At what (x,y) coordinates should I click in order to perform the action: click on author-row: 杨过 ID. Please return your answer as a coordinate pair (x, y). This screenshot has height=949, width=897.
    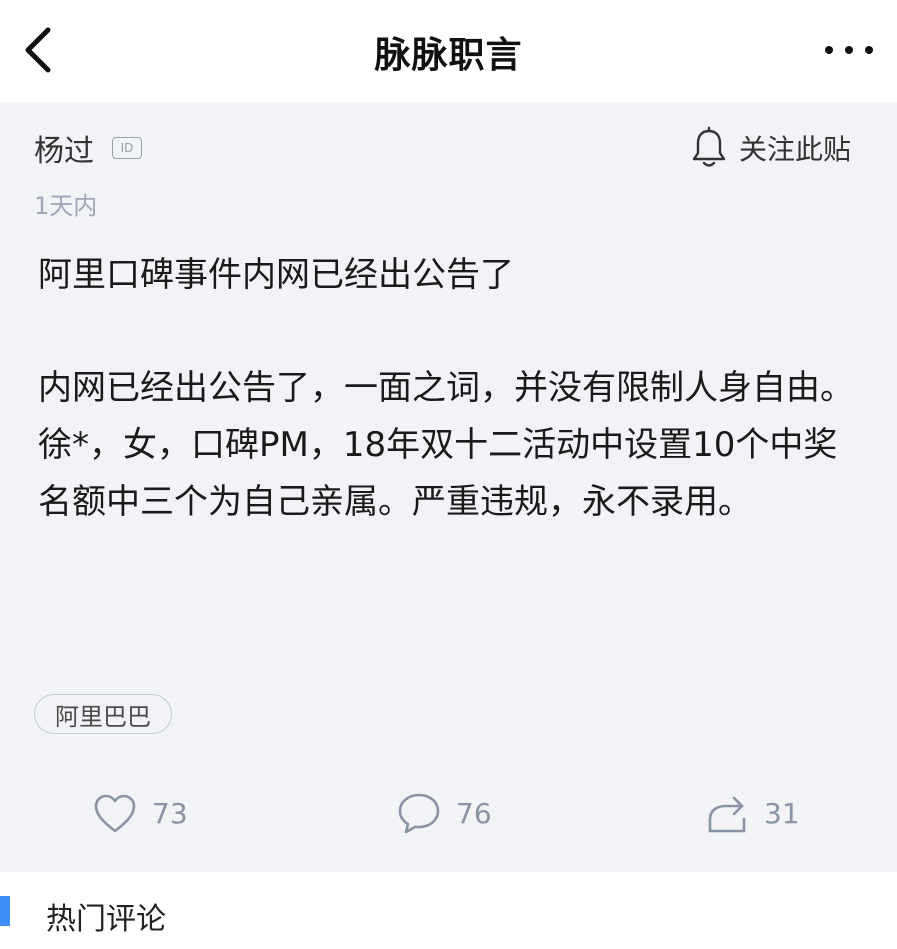
    Looking at the image, I should click on (88, 148).